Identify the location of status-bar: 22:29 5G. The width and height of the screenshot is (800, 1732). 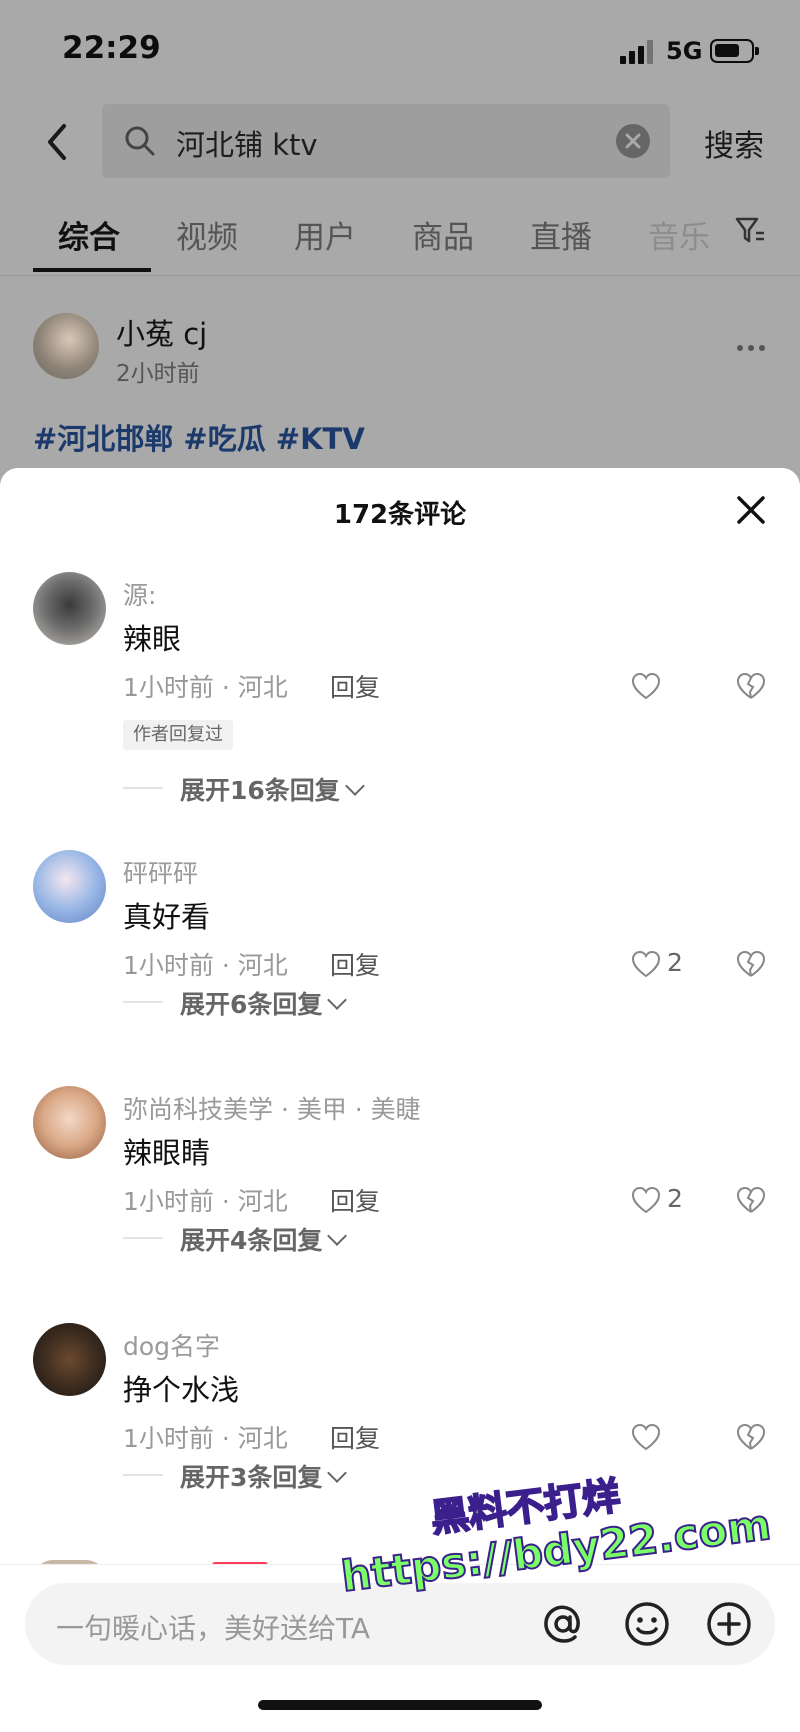
(400, 50).